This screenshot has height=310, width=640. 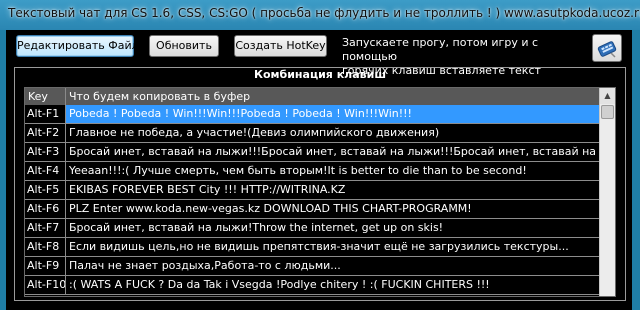 What do you see at coordinates (77, 46) in the screenshot?
I see `edit-file-button: Редактировать Файл` at bounding box center [77, 46].